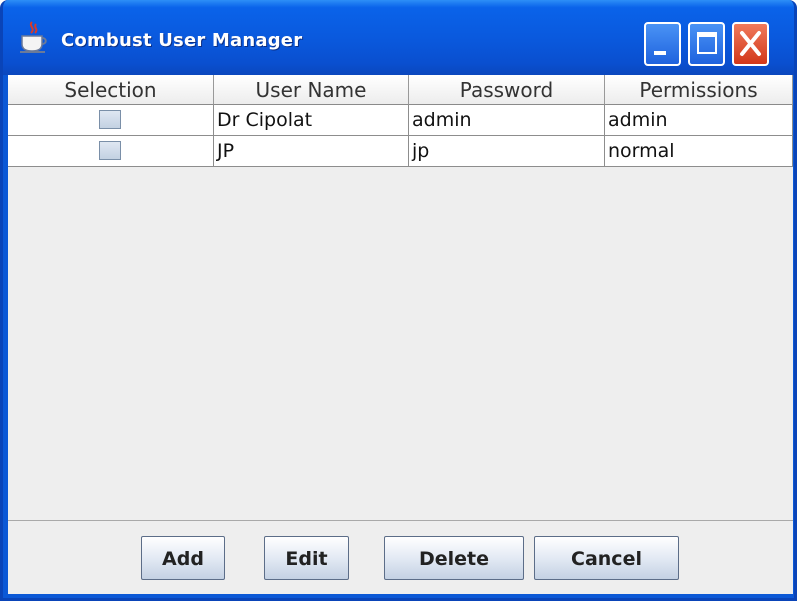 Image resolution: width=797 pixels, height=601 pixels. What do you see at coordinates (311, 151) in the screenshot?
I see `user-name-cell: JP` at bounding box center [311, 151].